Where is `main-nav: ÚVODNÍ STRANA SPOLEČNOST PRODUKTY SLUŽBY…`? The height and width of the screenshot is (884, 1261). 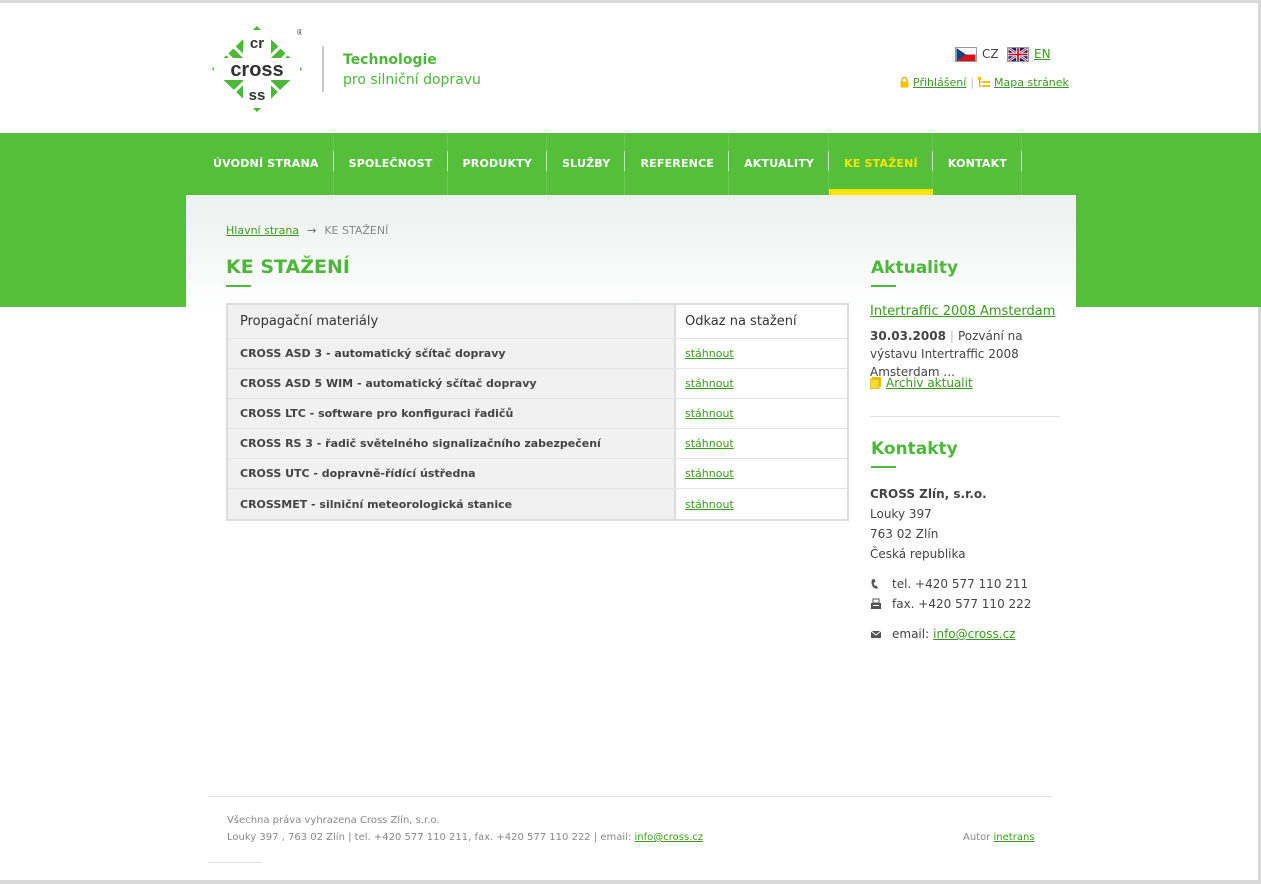 main-nav: ÚVODNÍ STRANA SPOLEČNOST PRODUKTY SLUŽBY… is located at coordinates (610, 164).